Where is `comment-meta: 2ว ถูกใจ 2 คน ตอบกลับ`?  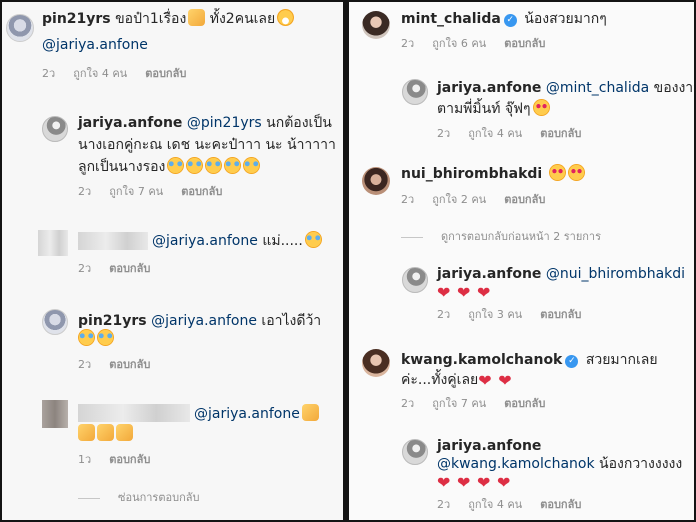
comment-meta: 2ว ถูกใจ 2 คน ตอบกลับ is located at coordinates (482, 200).